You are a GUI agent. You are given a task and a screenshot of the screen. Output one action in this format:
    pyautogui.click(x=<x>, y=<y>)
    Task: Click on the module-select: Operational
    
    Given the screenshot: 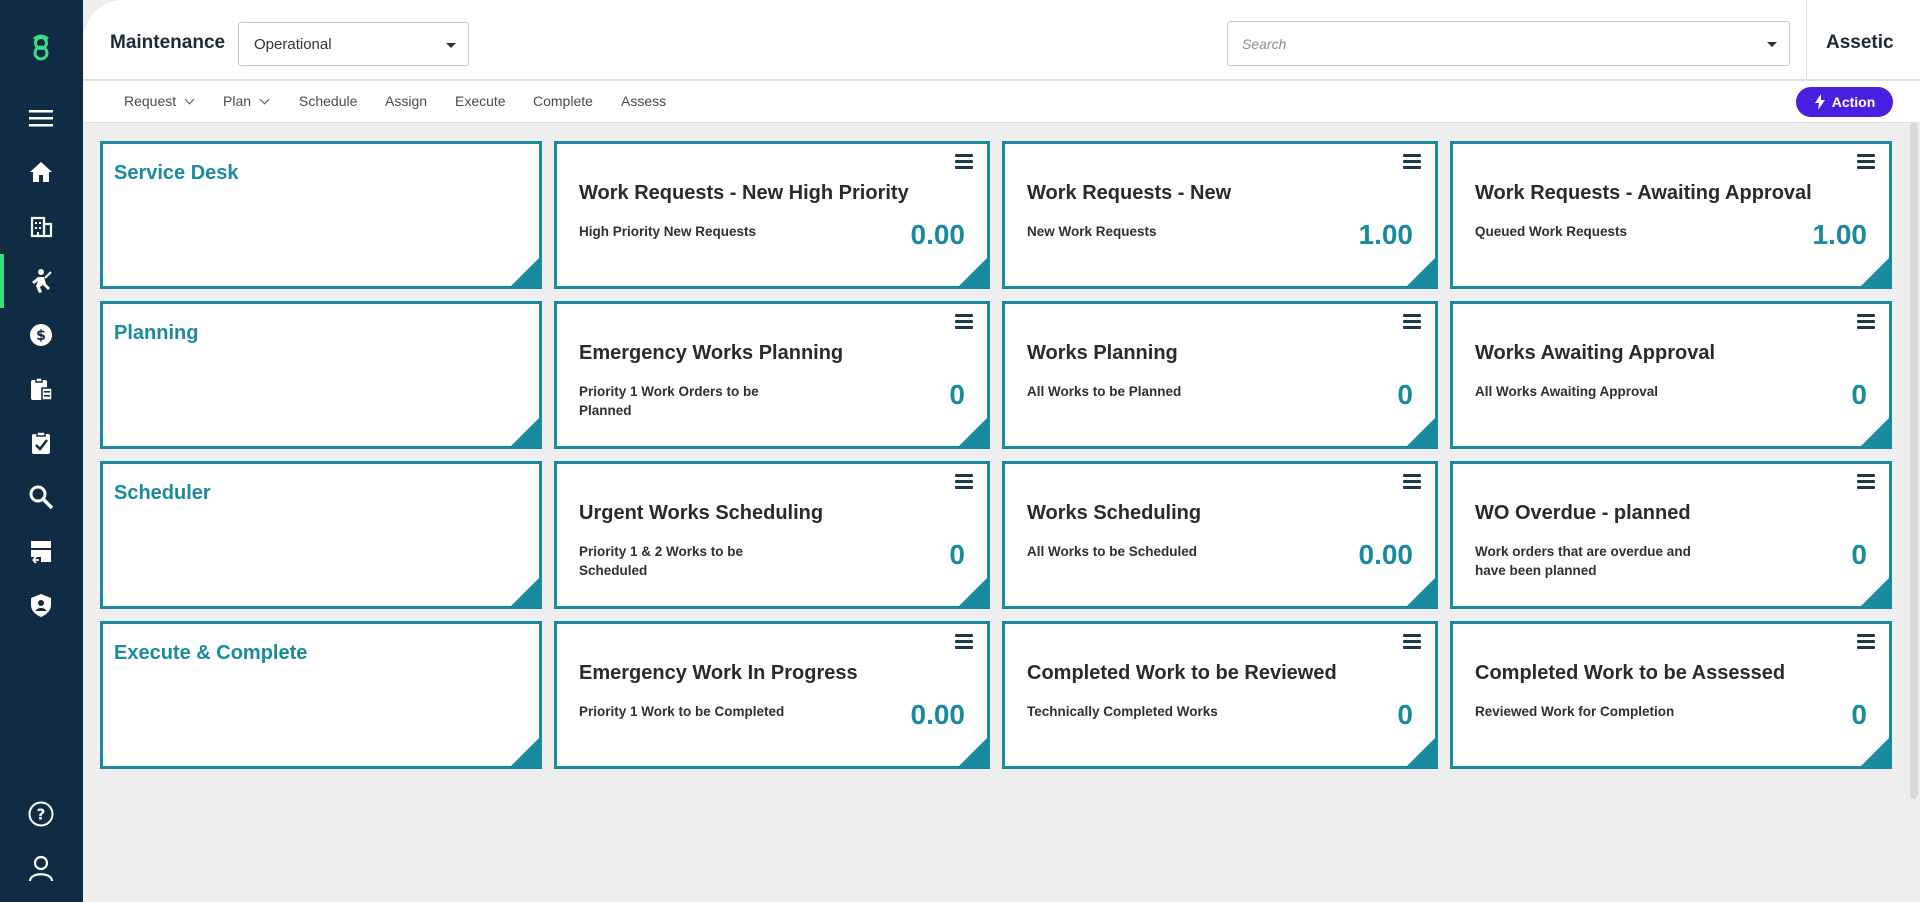 What is the action you would take?
    pyautogui.click(x=353, y=44)
    